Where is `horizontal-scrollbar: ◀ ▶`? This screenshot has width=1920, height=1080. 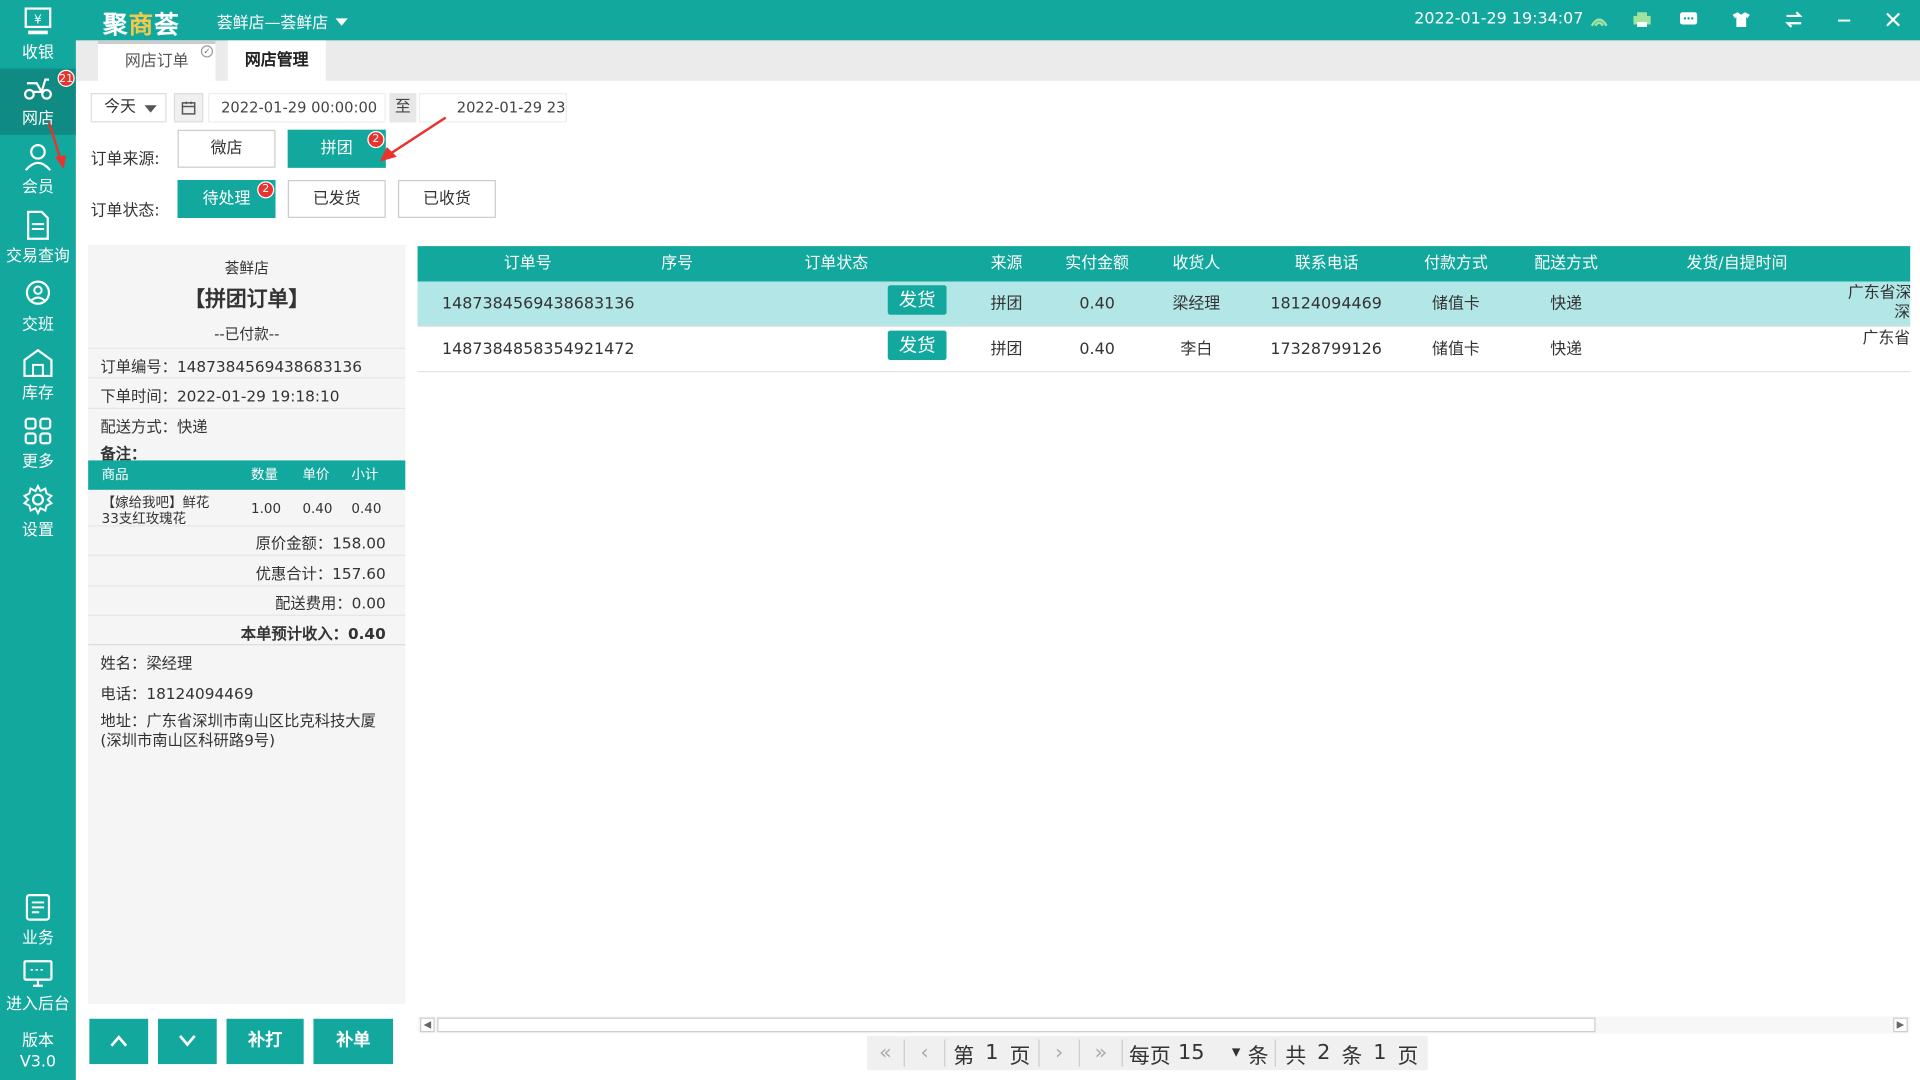 horizontal-scrollbar: ◀ ▶ is located at coordinates (1164, 1025).